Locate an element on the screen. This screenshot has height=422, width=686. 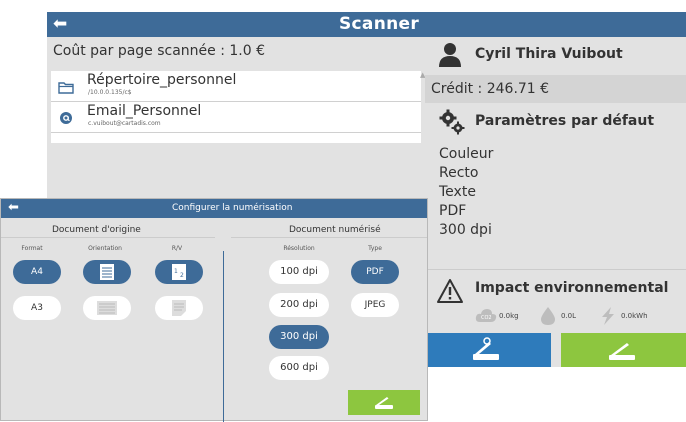
type-jpeg-button: JPEG is located at coordinates (375, 305).